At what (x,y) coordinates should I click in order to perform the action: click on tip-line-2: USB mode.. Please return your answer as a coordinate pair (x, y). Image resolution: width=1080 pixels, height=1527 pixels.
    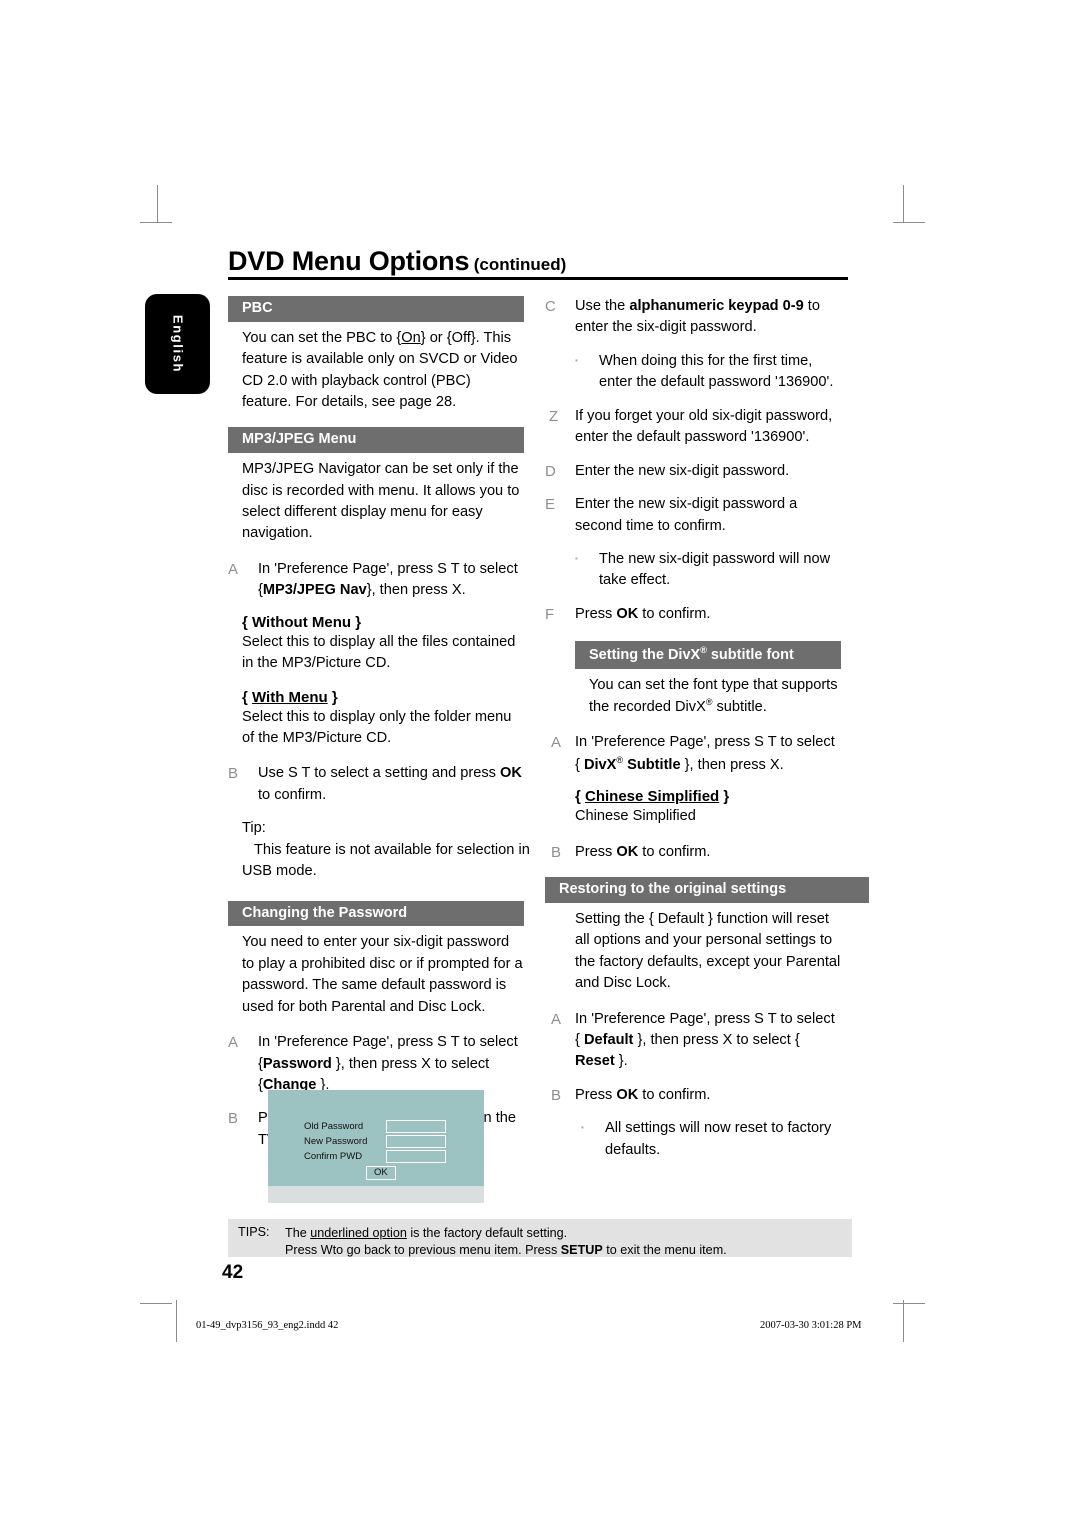
    Looking at the image, I should click on (279, 871).